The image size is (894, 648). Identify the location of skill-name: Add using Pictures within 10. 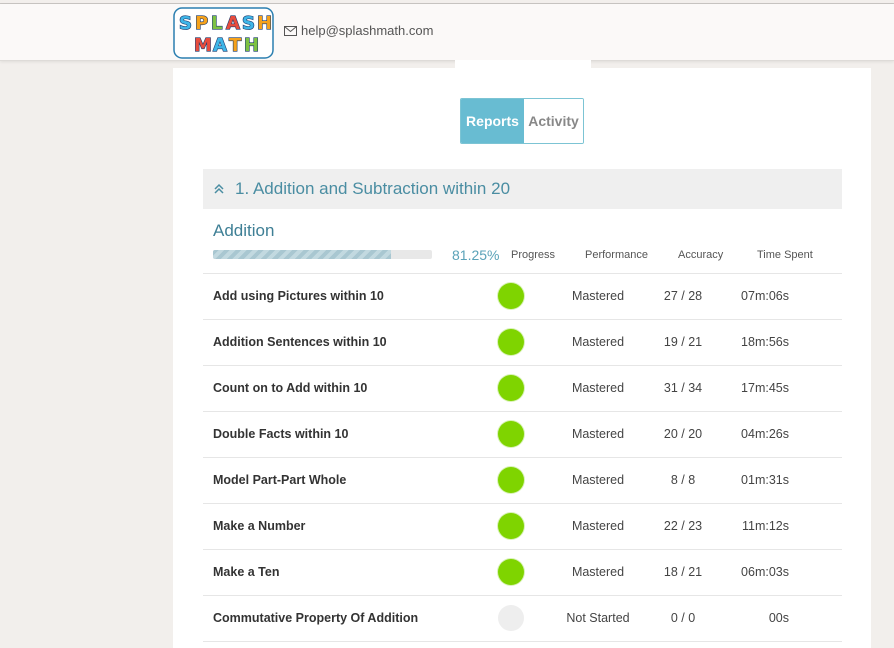
(298, 296).